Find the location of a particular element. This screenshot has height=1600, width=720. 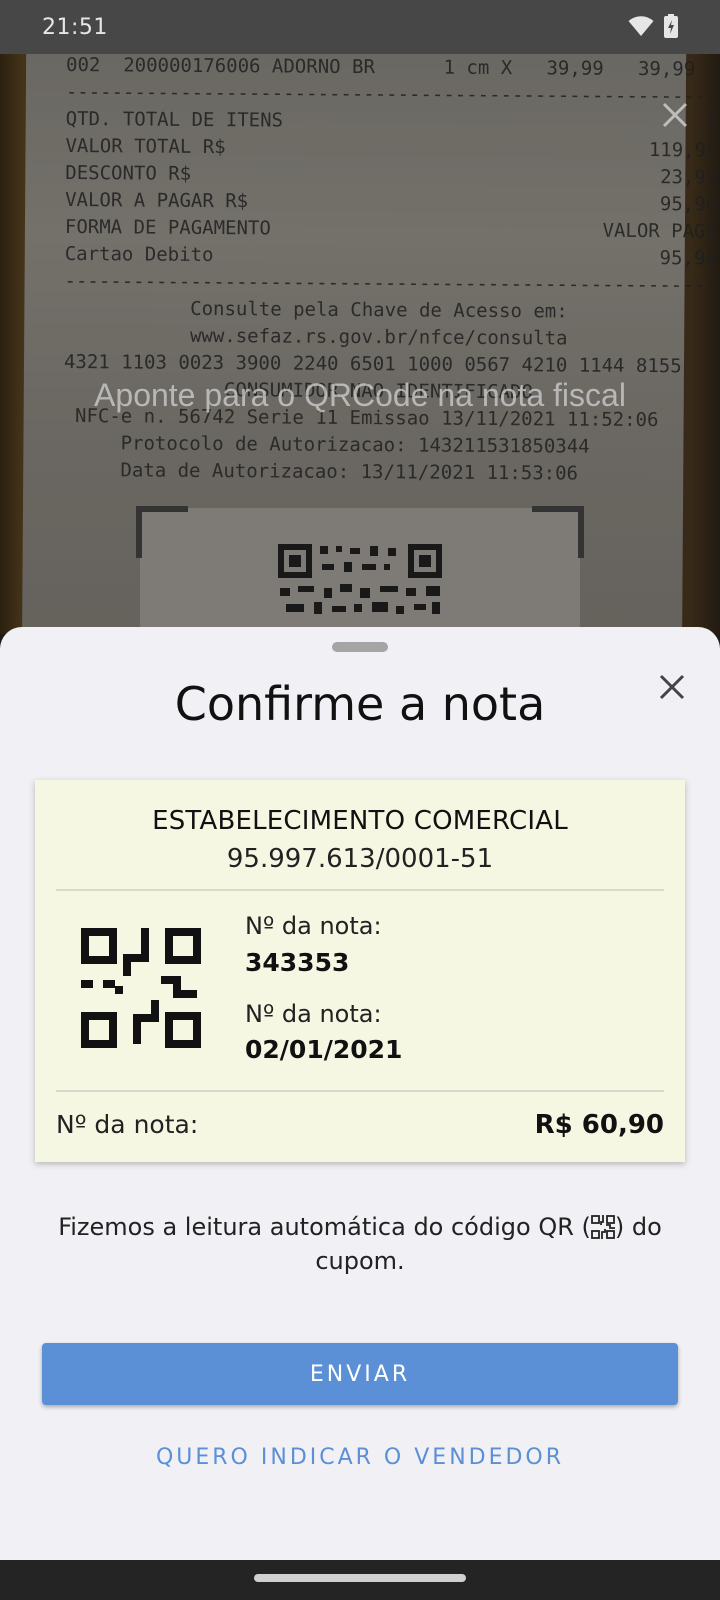

status-icons is located at coordinates (653, 26).